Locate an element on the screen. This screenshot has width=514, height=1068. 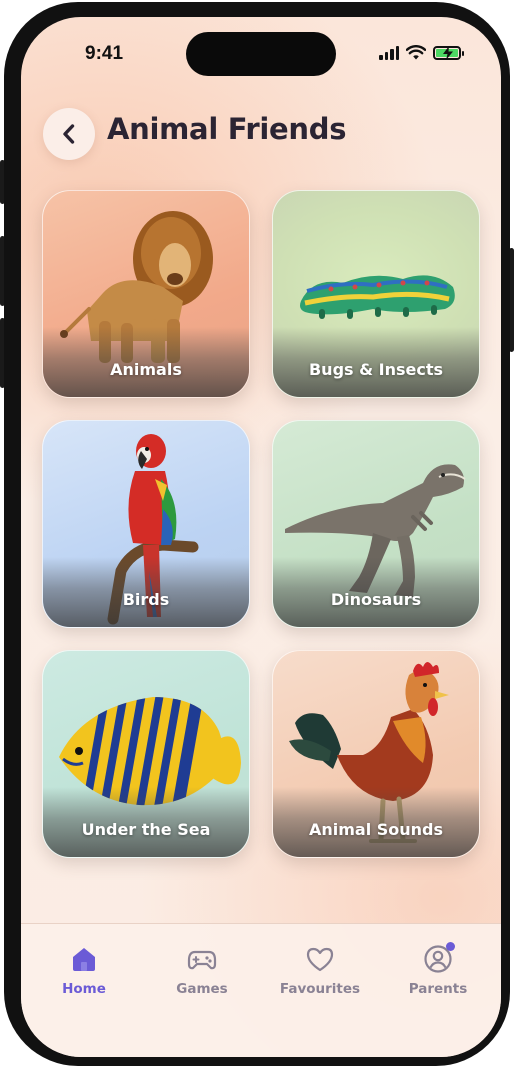
category-label: Dinosaurs is located at coordinates (376, 599).